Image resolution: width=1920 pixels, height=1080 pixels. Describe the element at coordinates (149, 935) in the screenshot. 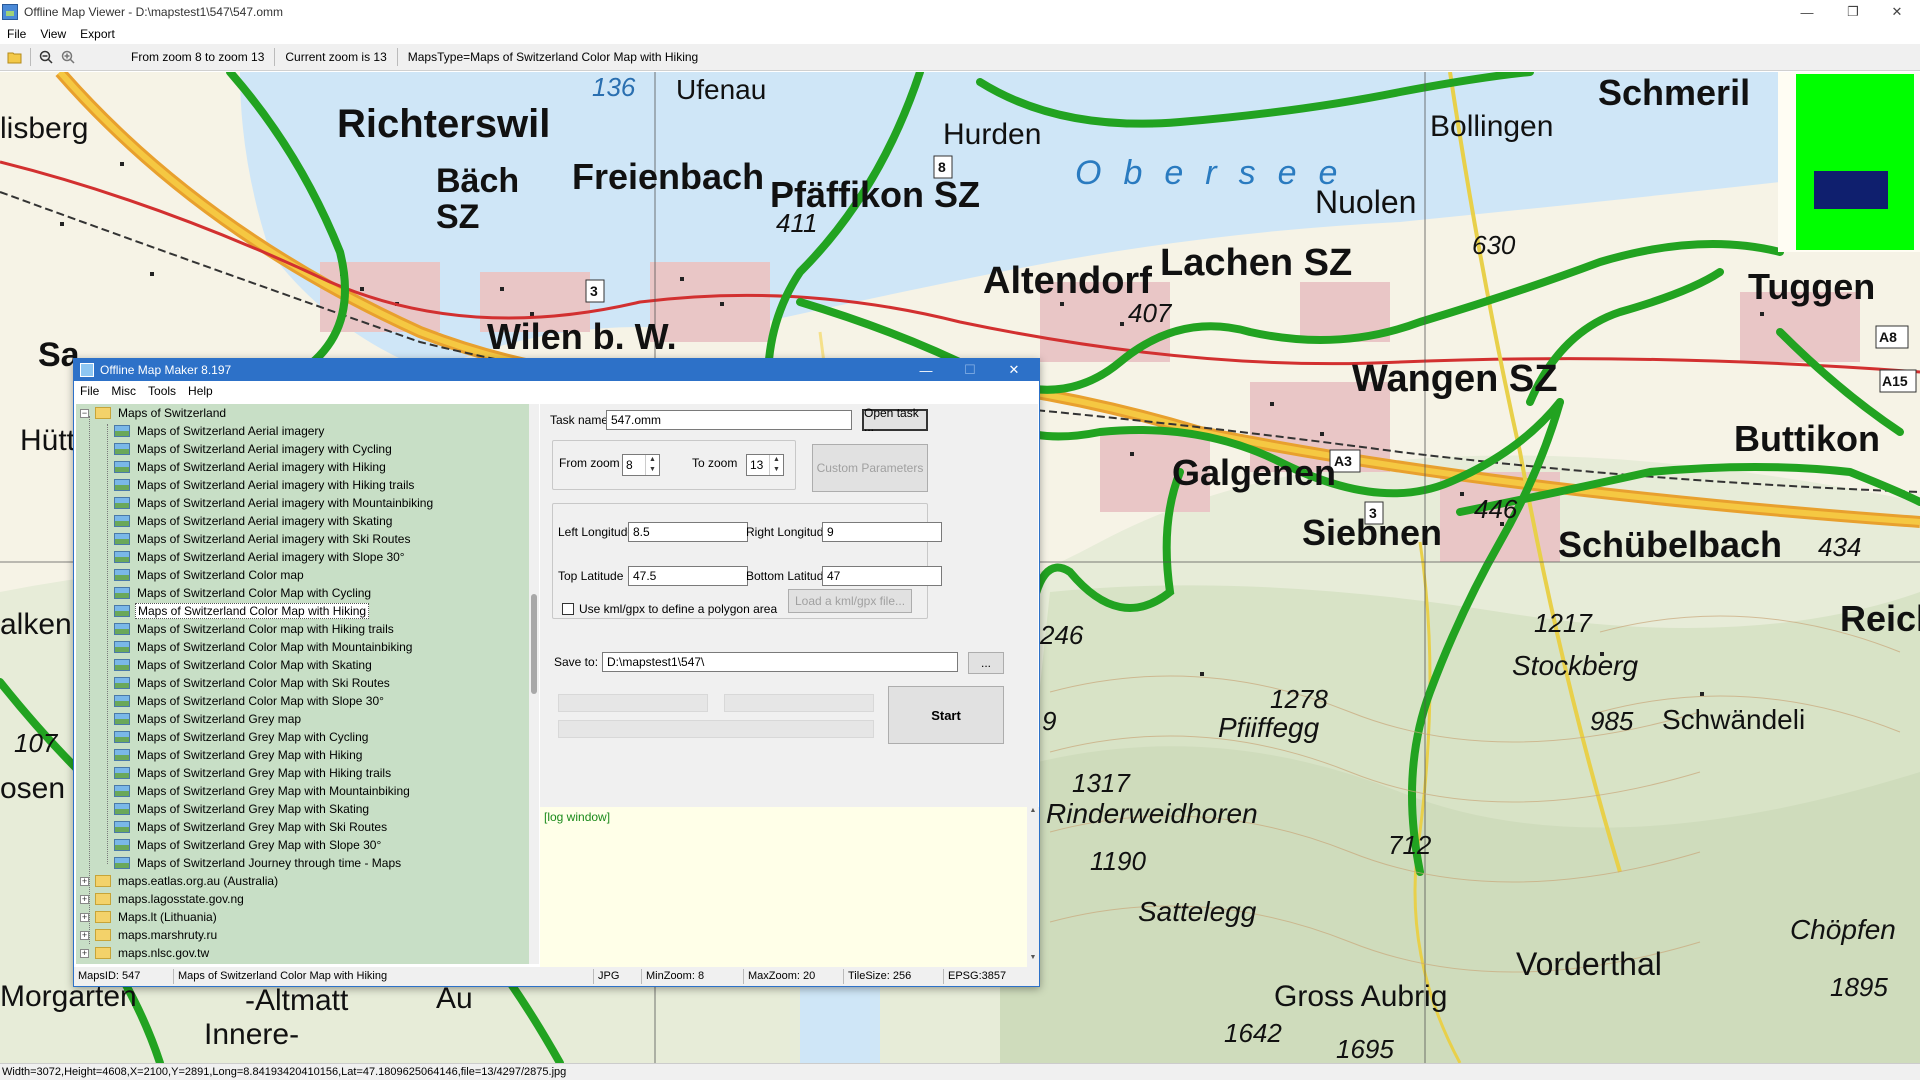

I see `tree-root-provider: + maps.marshruty.ru` at that location.